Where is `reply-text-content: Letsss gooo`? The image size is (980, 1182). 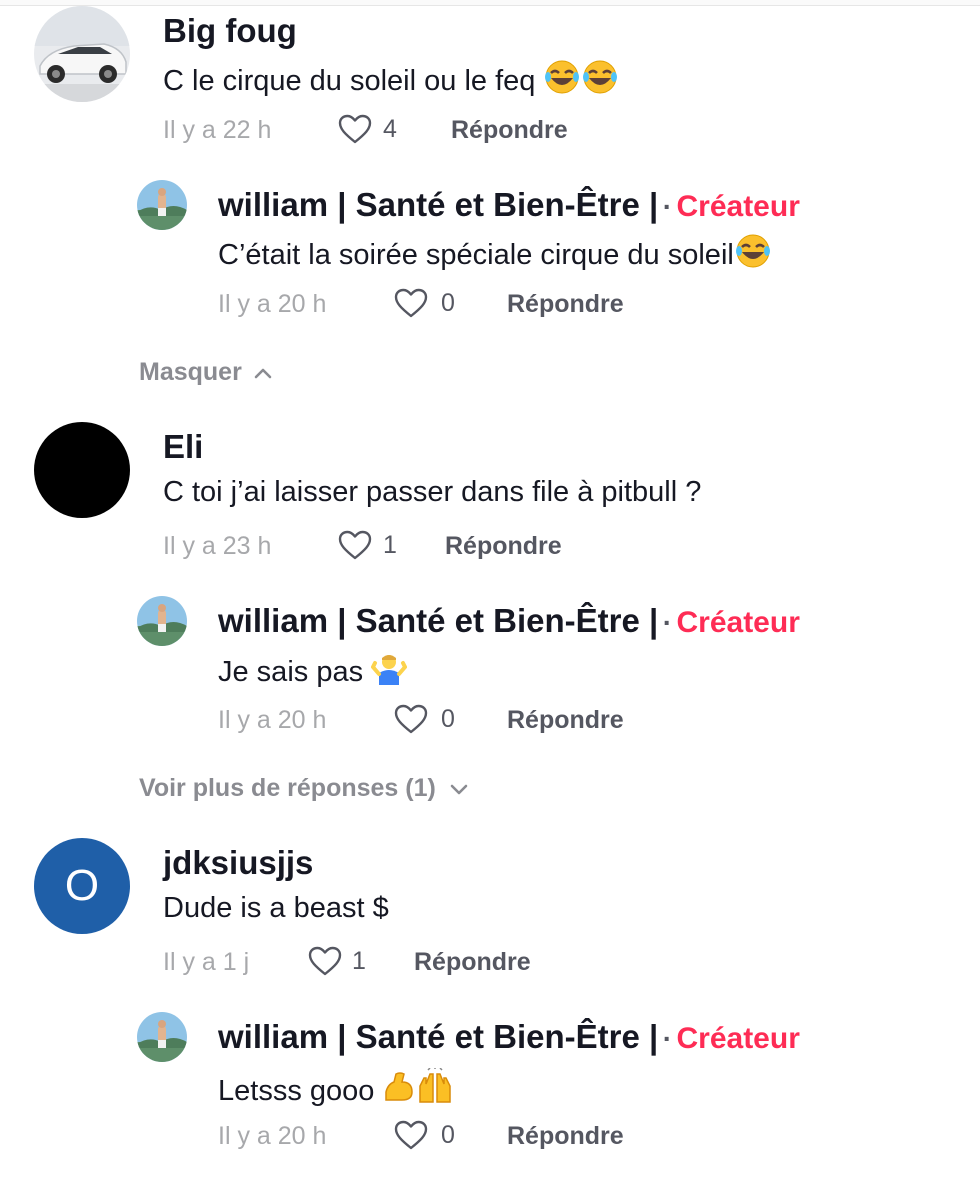
reply-text-content: Letsss gooo is located at coordinates (296, 1091).